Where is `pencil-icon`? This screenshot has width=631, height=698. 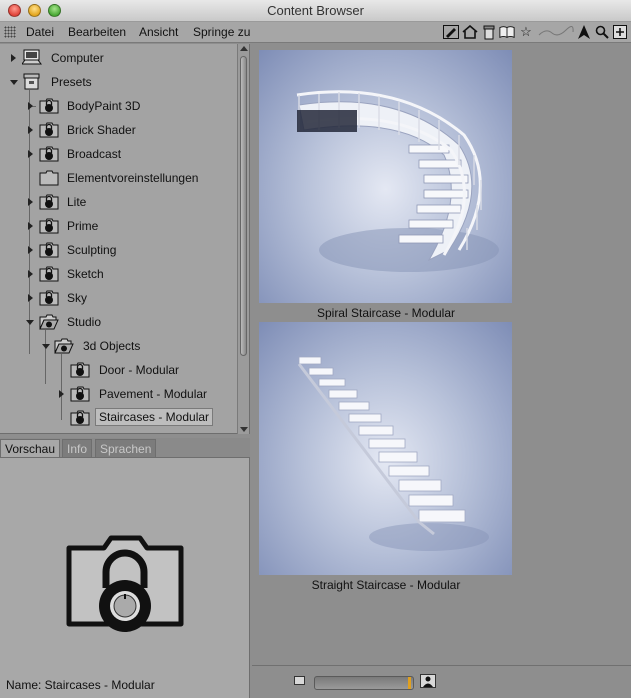
pencil-icon is located at coordinates (451, 32).